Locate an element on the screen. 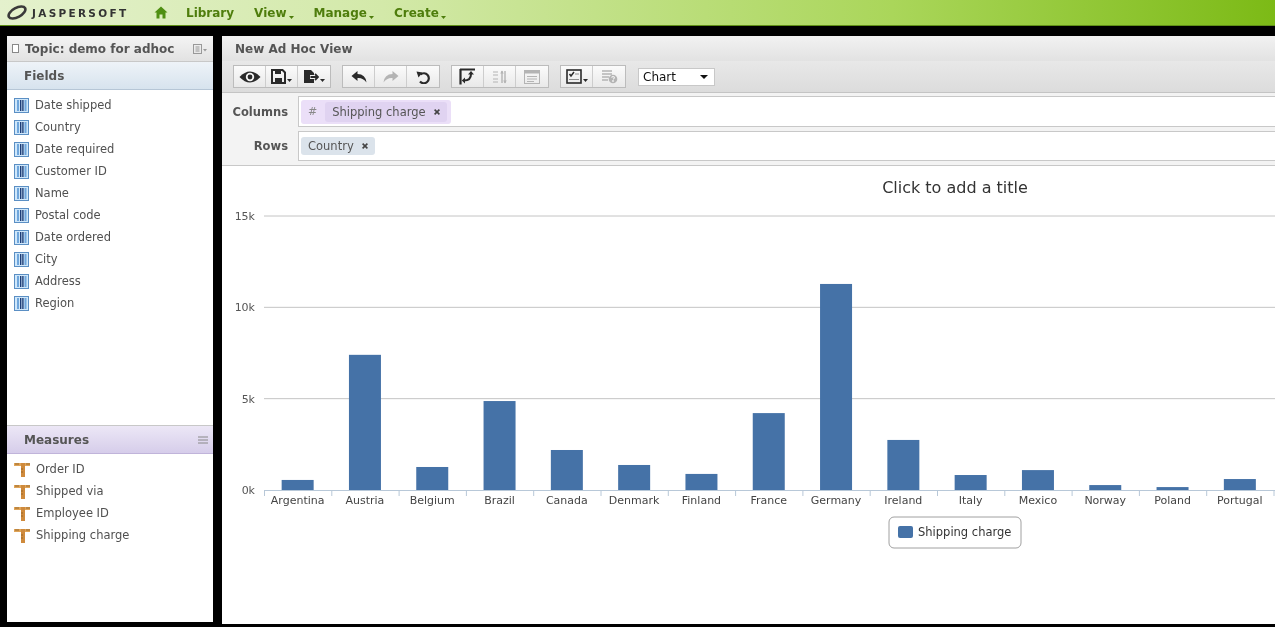 The height and width of the screenshot is (627, 1275). logo-text: JASPERSOFT is located at coordinates (80, 12).